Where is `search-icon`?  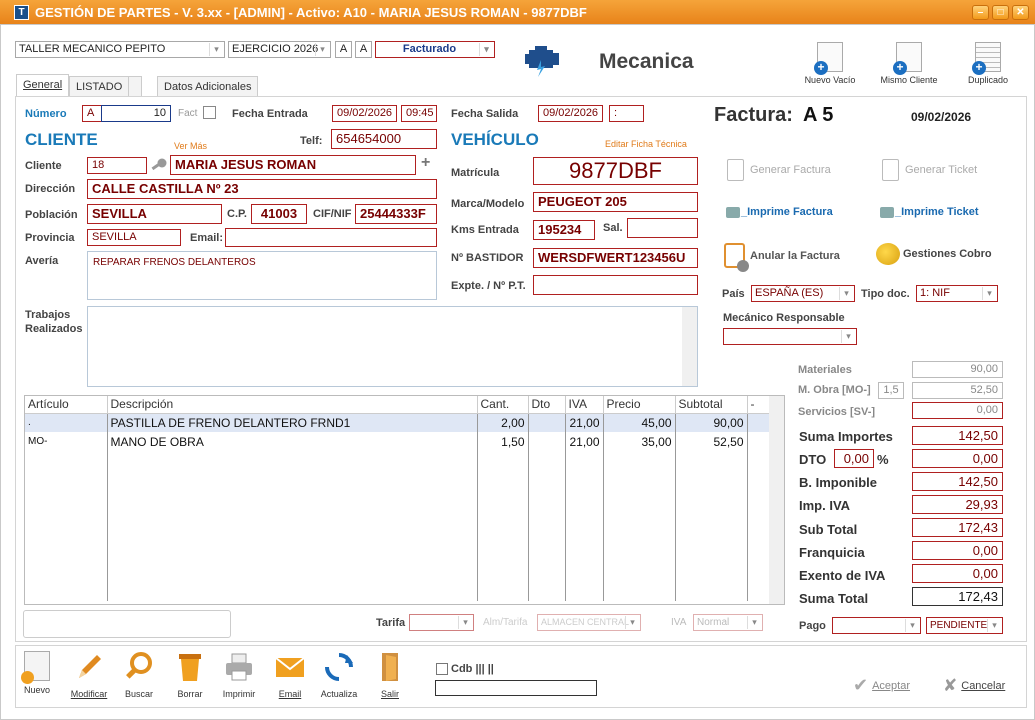
search-icon is located at coordinates (139, 665).